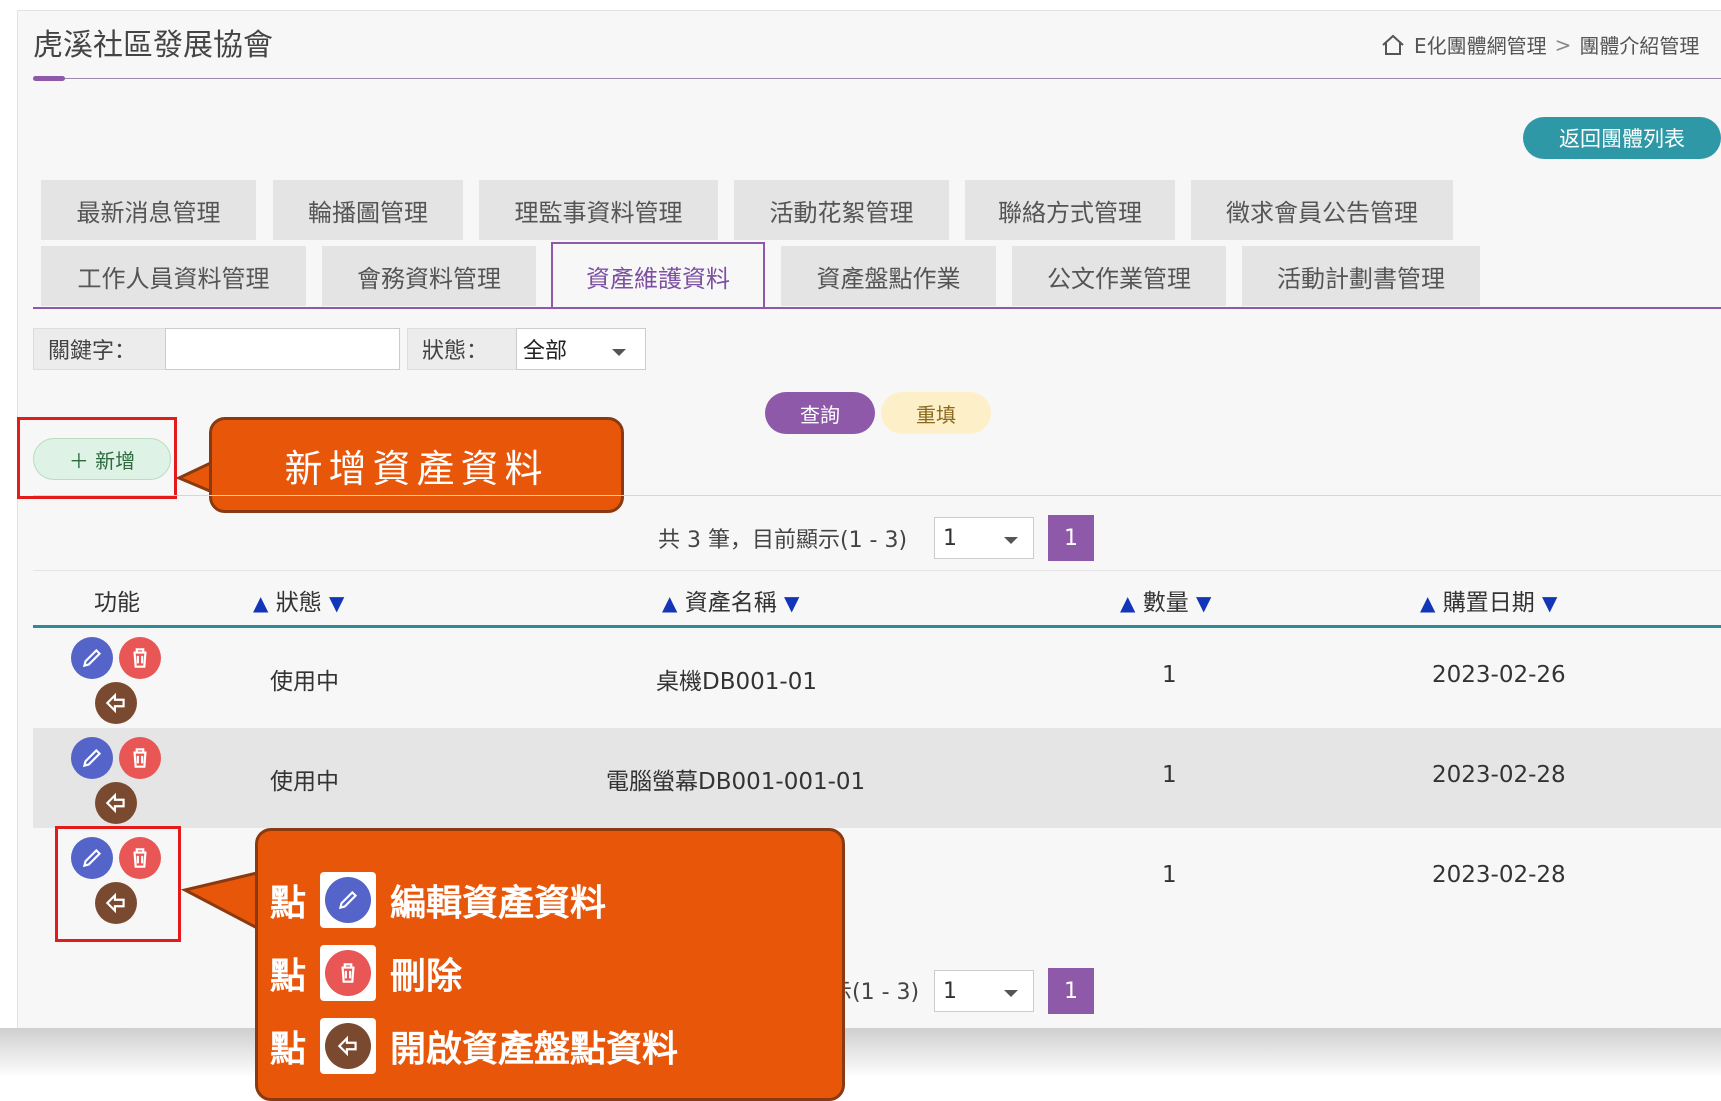 This screenshot has height=1101, width=1721. Describe the element at coordinates (1165, 603) in the screenshot. I see `header-quantity-label: 數量` at that location.